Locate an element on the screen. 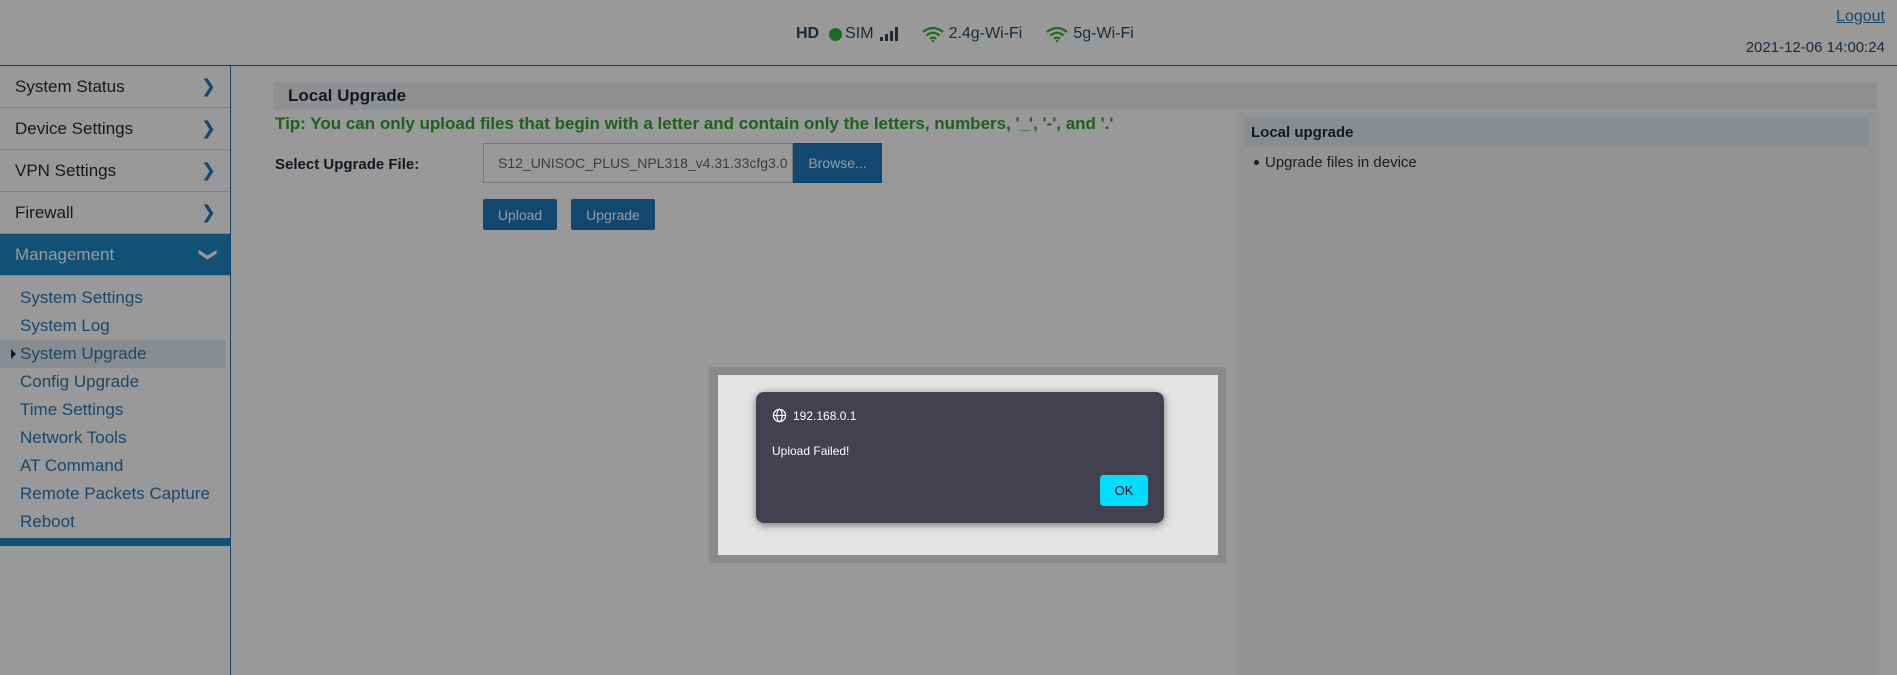  ok-button: OK is located at coordinates (1124, 490).